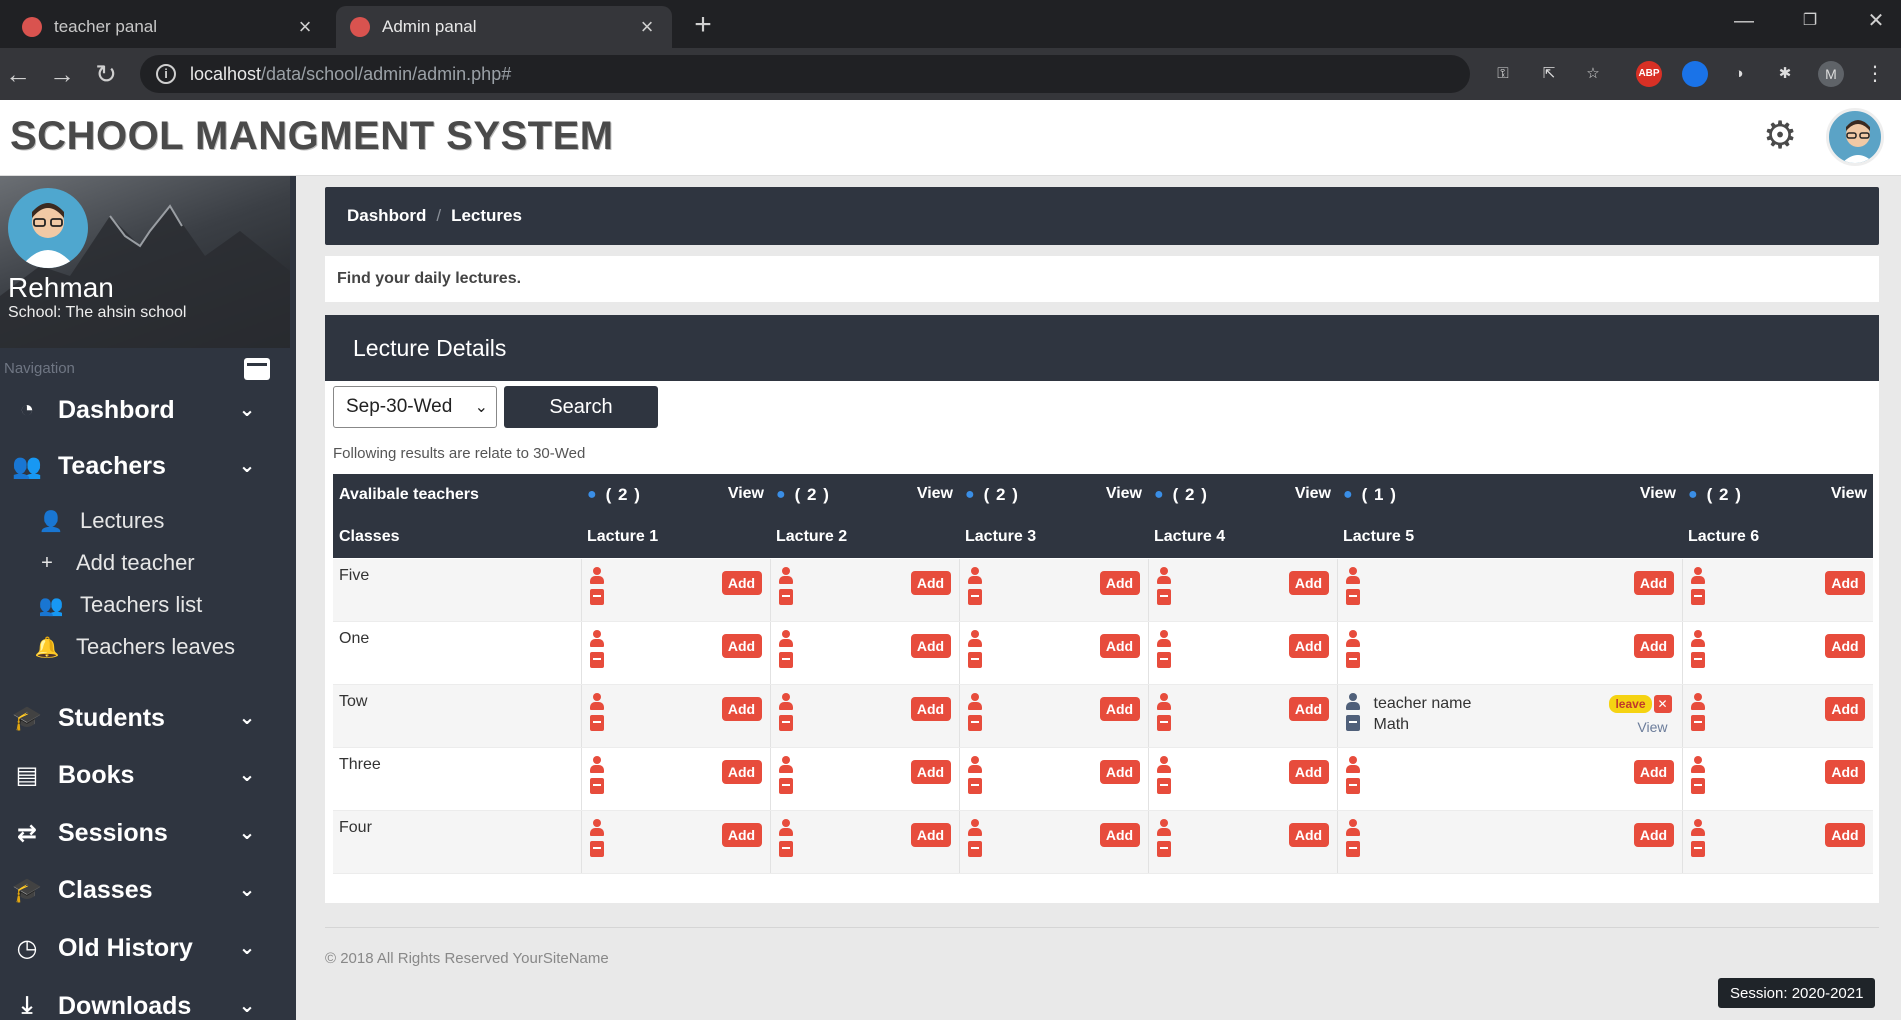 This screenshot has width=1901, height=1020. I want to click on forward-icon: →, so click(62, 74).